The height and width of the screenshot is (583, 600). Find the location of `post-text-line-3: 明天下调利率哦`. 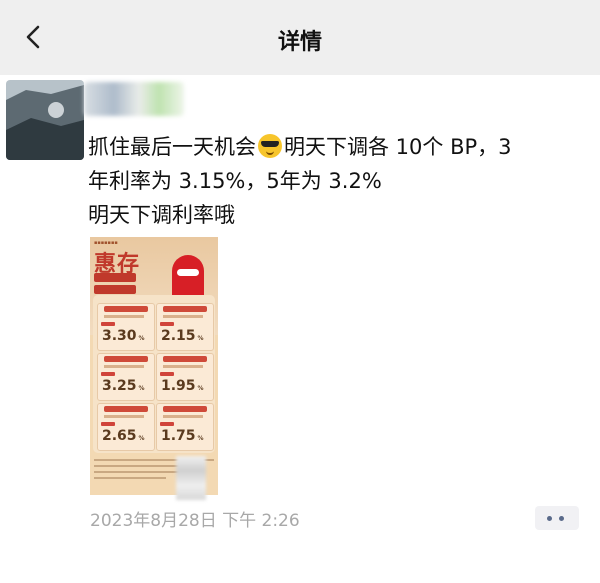

post-text-line-3: 明天下调利率哦 is located at coordinates (161, 215).